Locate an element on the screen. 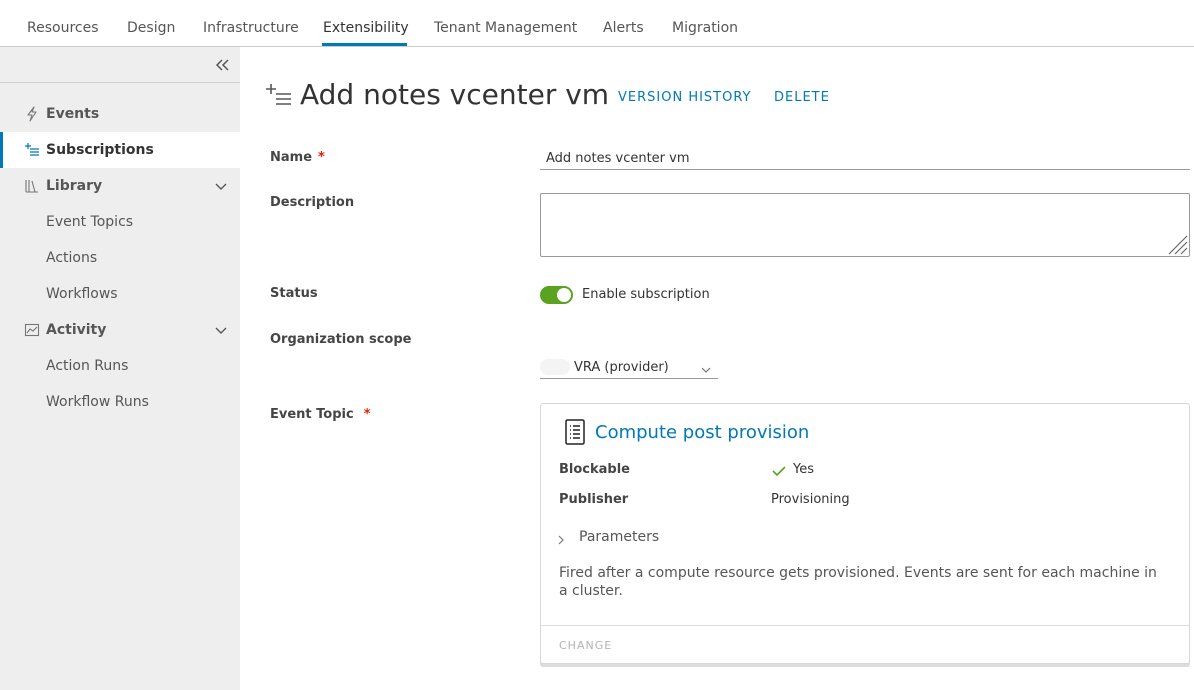 Image resolution: width=1194 pixels, height=690 pixels. parameters-label: Parameters is located at coordinates (619, 537).